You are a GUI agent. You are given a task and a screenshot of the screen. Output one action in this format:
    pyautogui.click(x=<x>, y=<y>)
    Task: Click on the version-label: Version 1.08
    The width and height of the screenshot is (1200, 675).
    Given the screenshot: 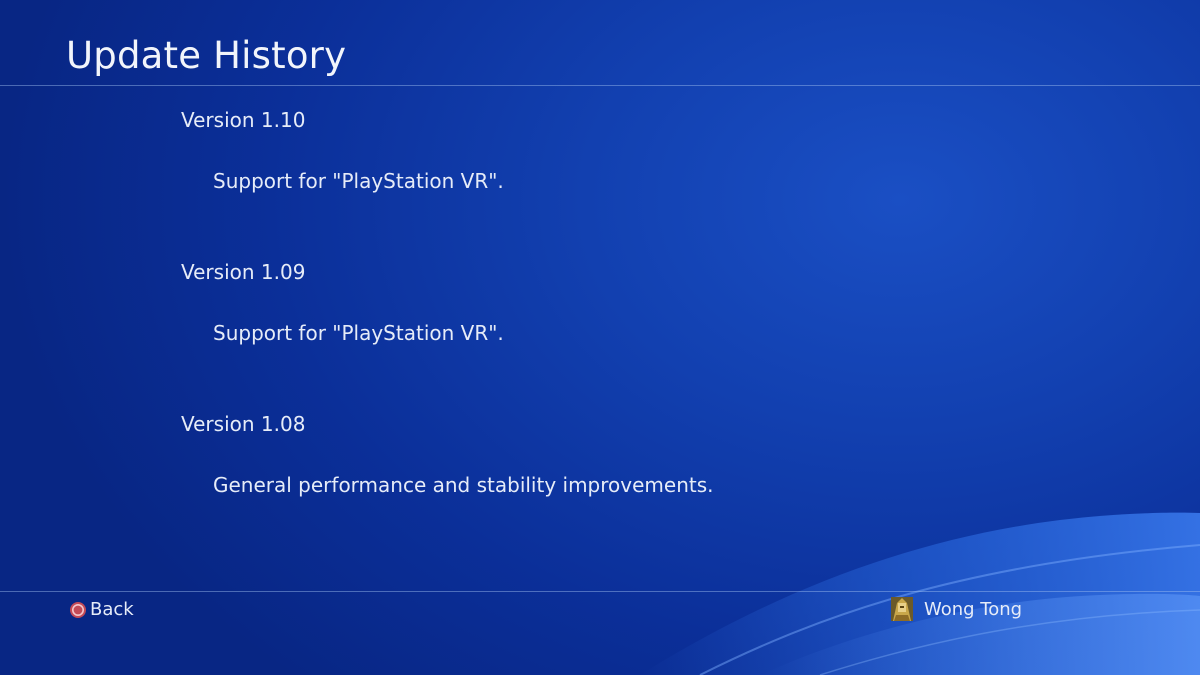 What is the action you would take?
    pyautogui.click(x=243, y=424)
    